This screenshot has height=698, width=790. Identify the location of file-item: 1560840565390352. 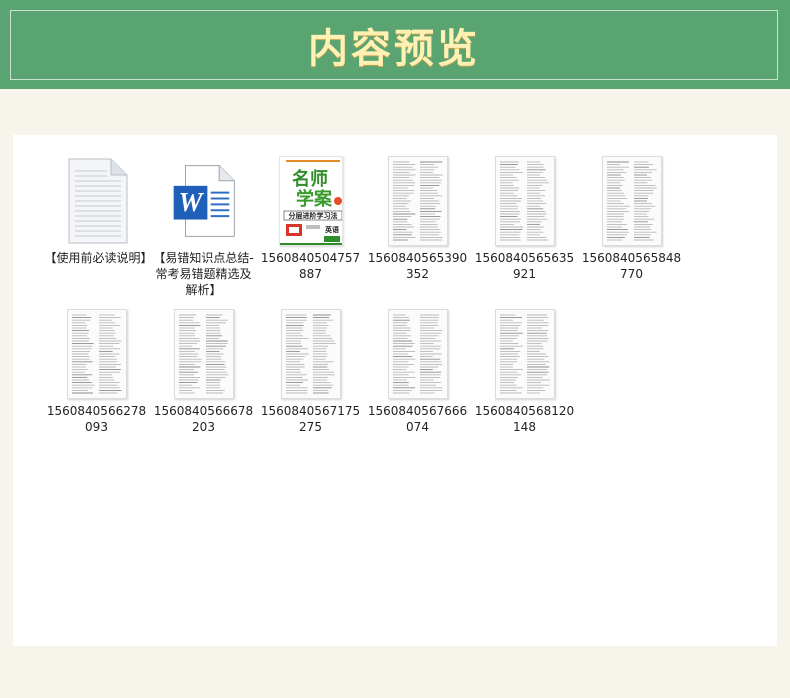
(417, 231).